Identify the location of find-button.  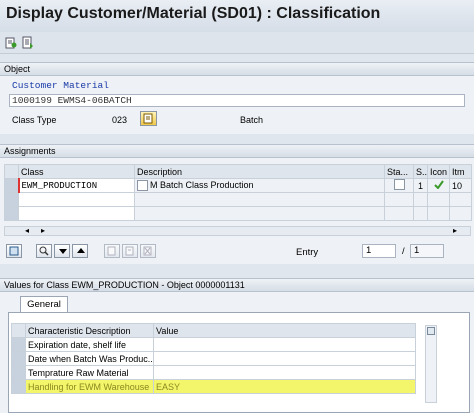
(44, 251).